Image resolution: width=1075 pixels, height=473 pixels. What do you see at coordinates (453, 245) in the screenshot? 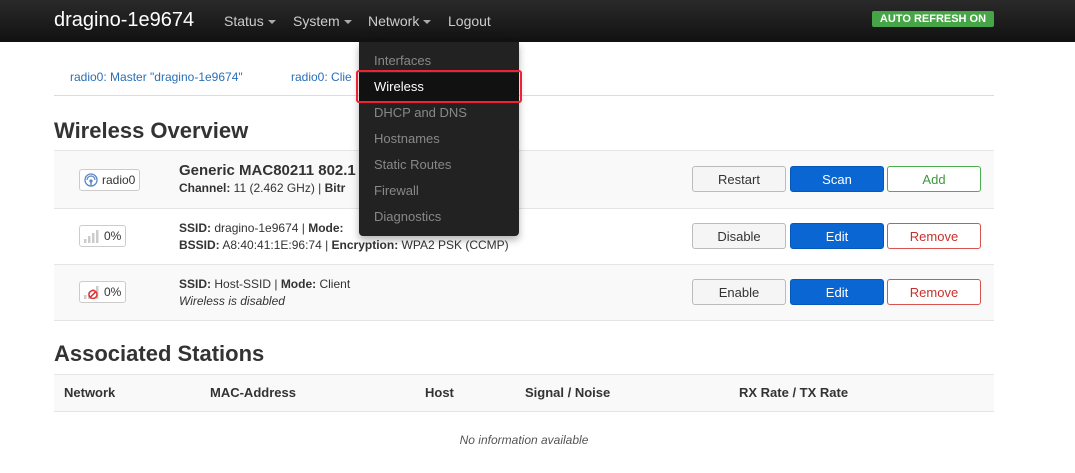
I see `encryption-value: WPA2 PSK (CCMP)` at bounding box center [453, 245].